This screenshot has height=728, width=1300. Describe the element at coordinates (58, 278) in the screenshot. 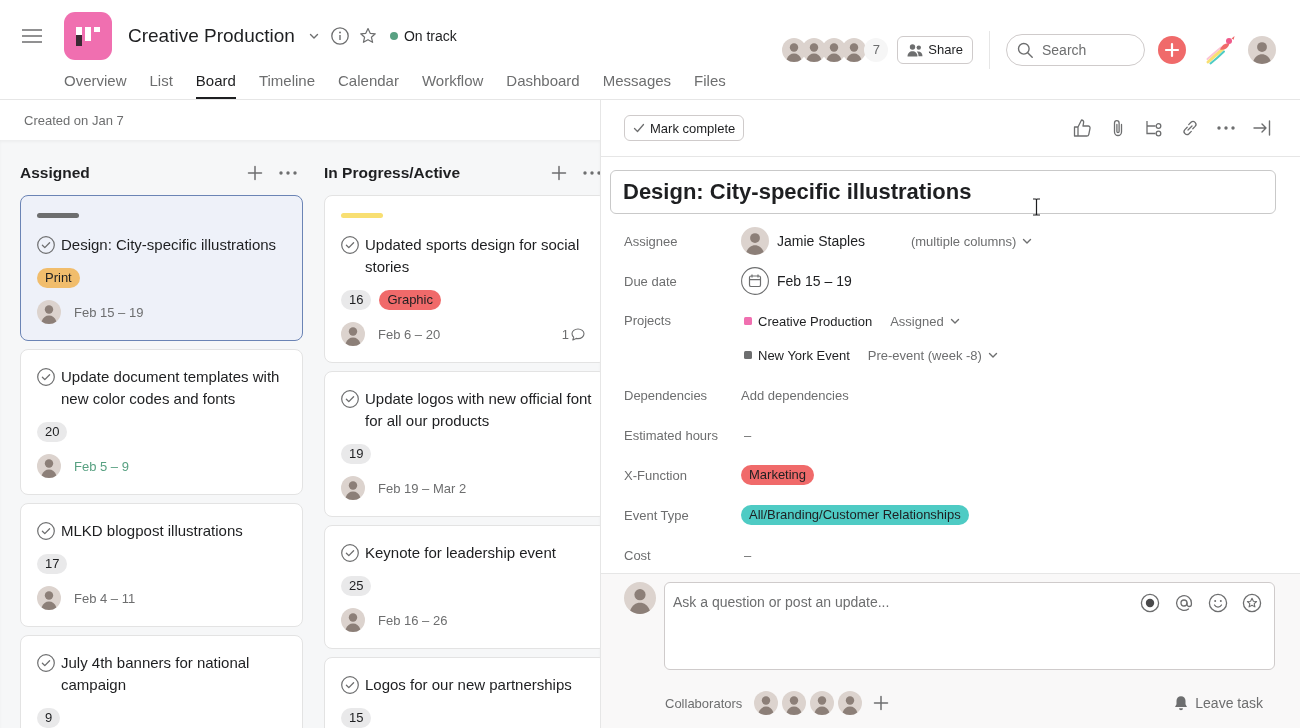

I see `task-tag: Print` at that location.